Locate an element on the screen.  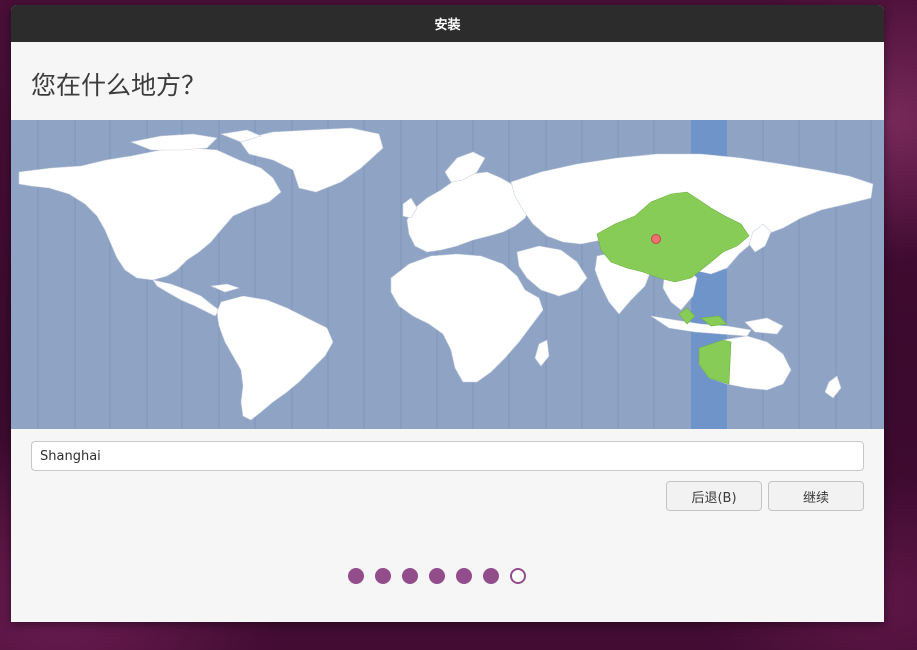
page-title: 您在什么地方？ is located at coordinates (119, 85).